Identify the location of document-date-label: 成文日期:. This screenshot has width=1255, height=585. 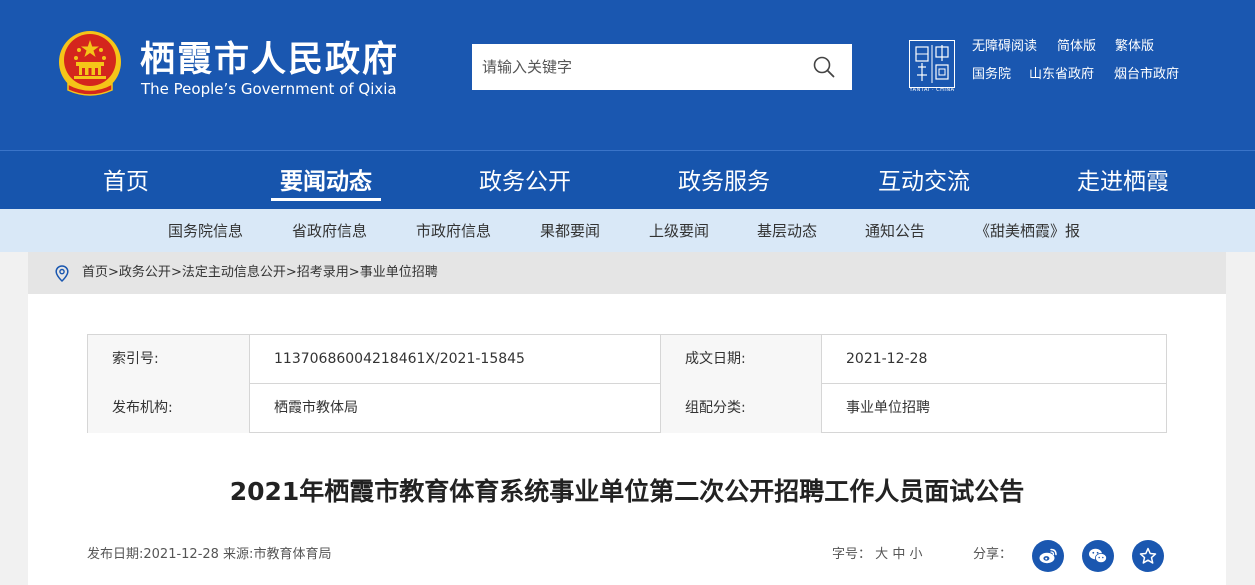
(741, 359).